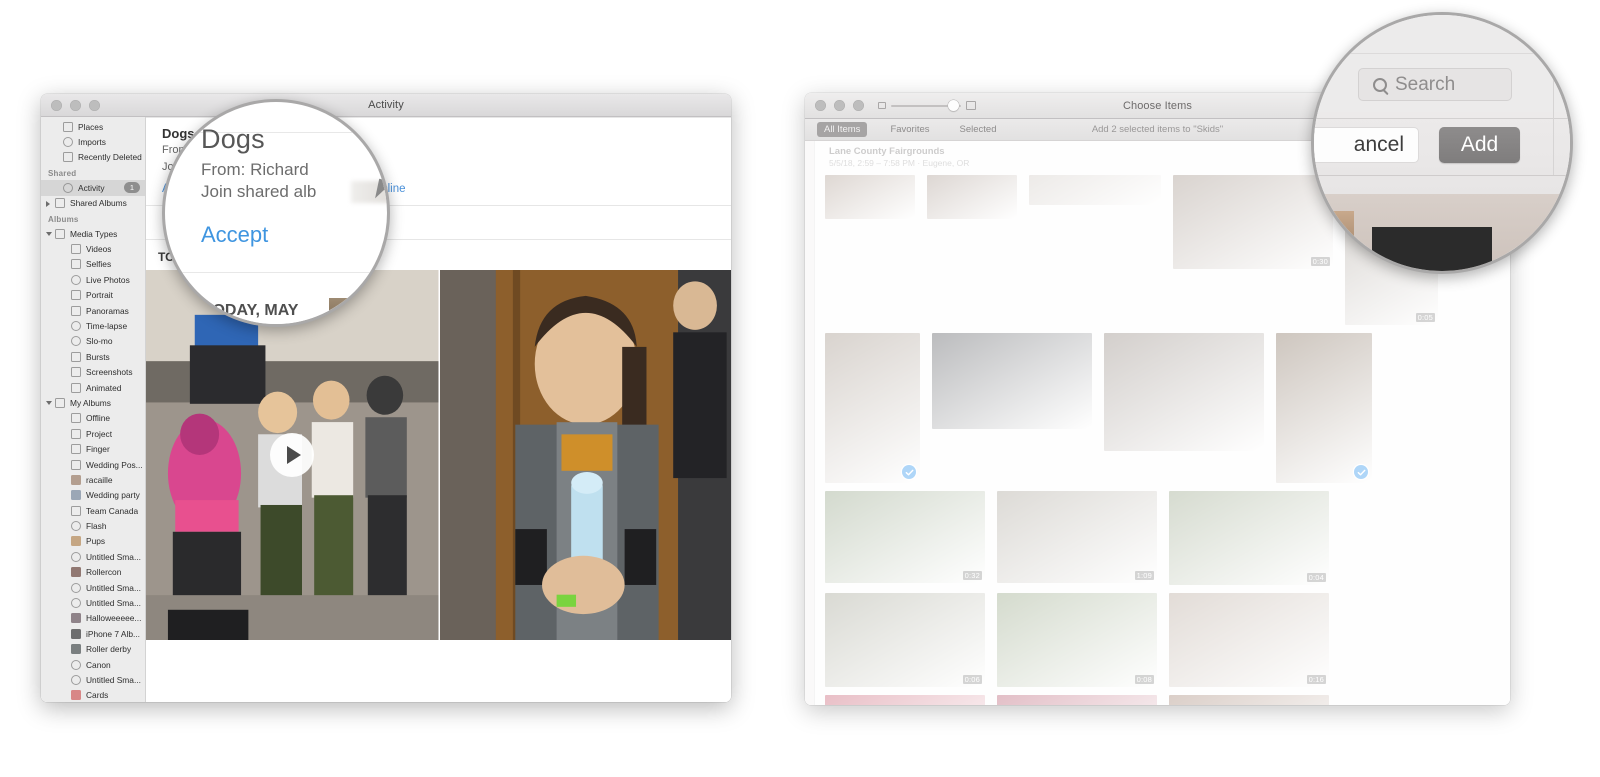 Image resolution: width=1600 pixels, height=777 pixels. I want to click on sidebar-item-rollercon: Rollercon, so click(93, 572).